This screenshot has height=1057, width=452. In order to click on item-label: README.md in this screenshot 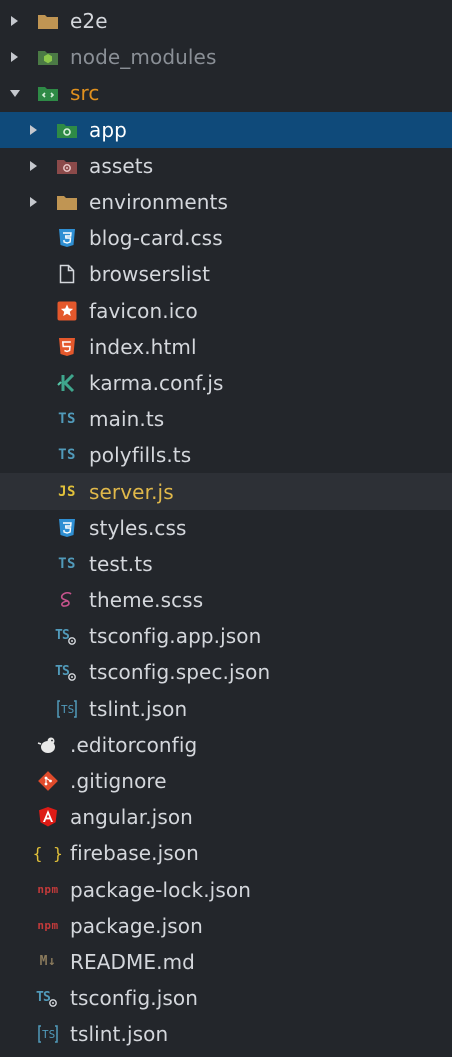, I will do `click(132, 961)`.